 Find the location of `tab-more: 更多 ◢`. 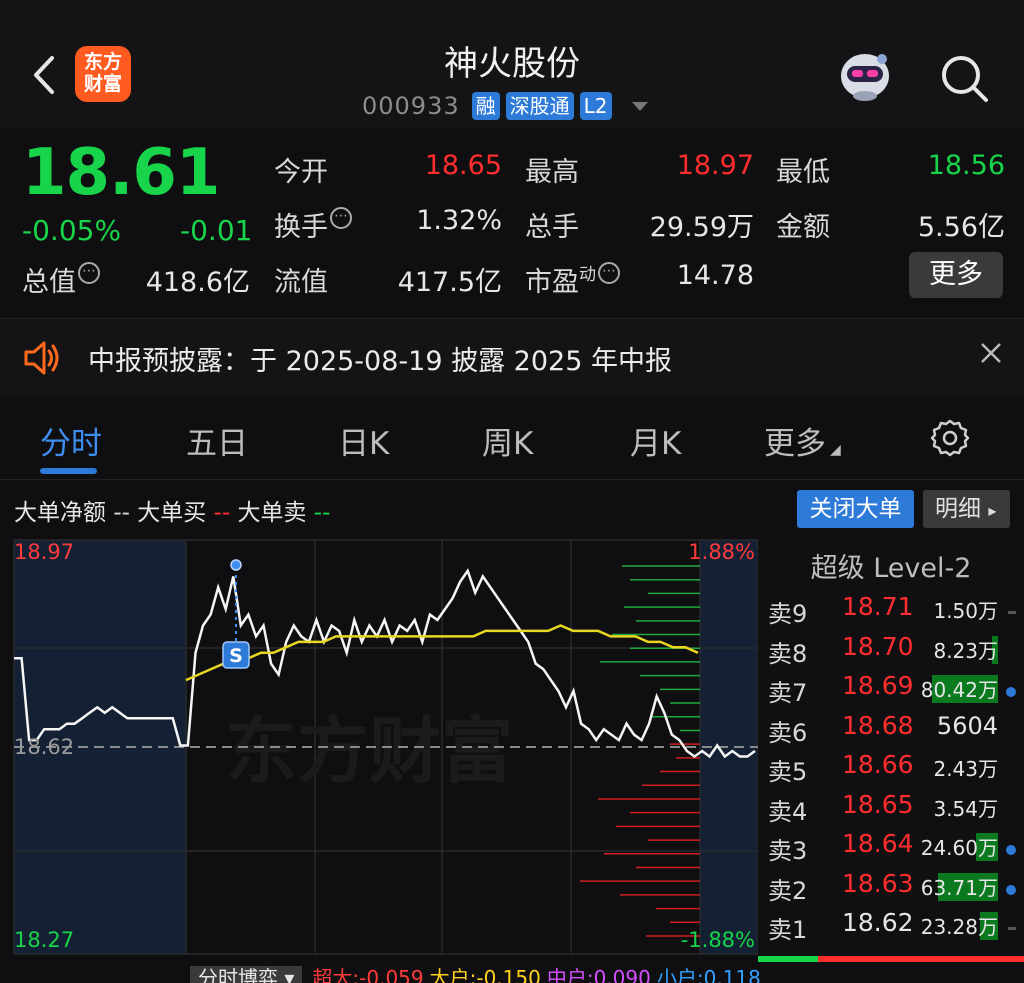

tab-more: 更多 ◢ is located at coordinates (802, 440).